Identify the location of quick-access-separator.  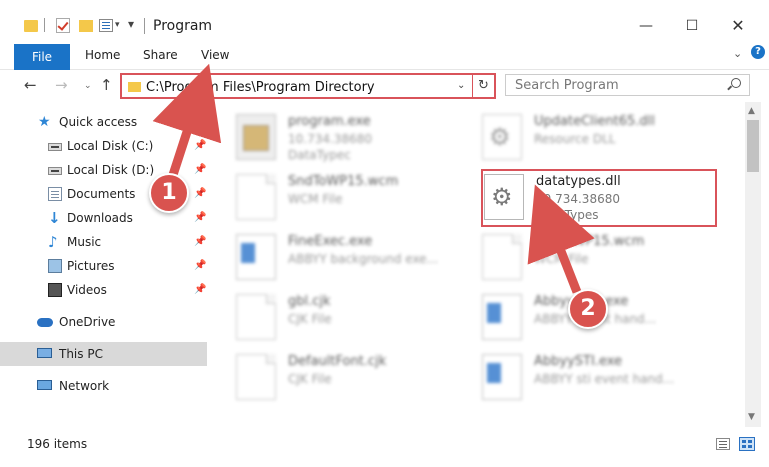
(44, 25).